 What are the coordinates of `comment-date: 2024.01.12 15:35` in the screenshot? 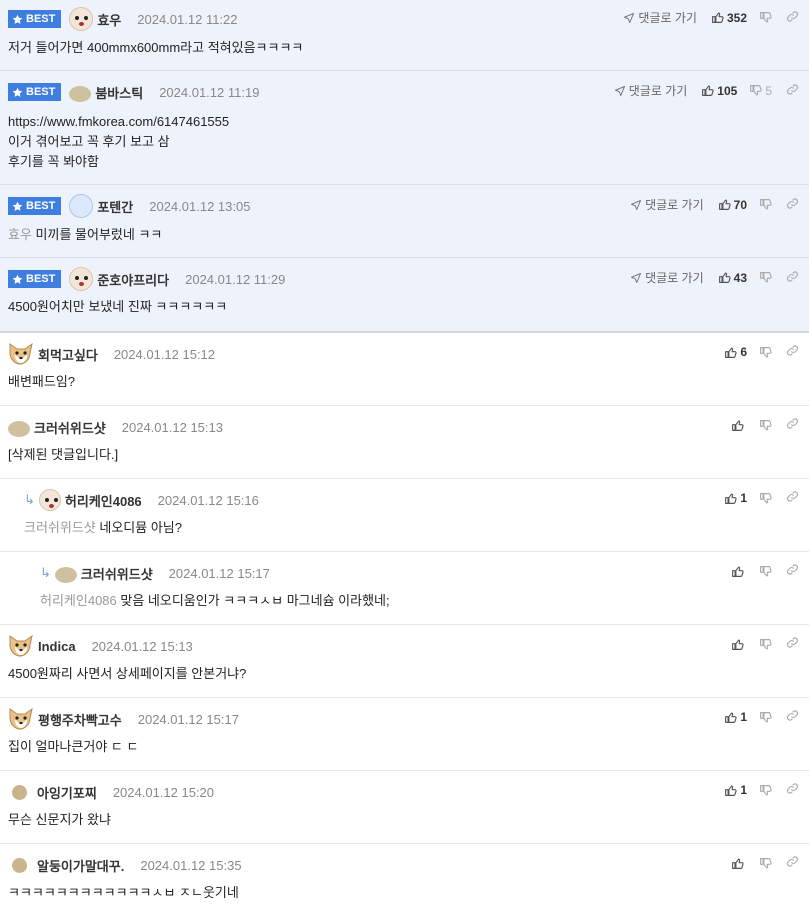 It's located at (191, 865).